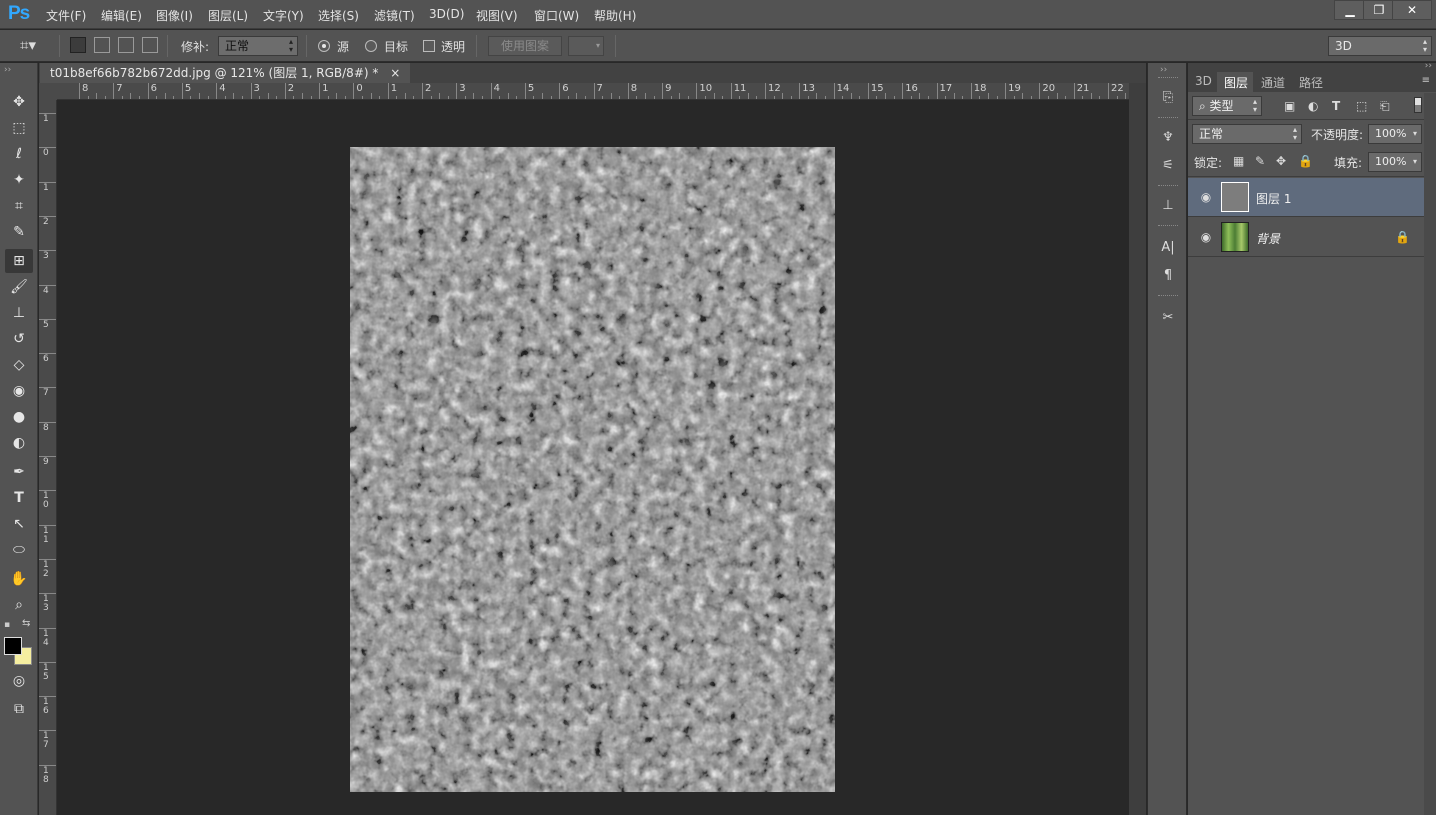 The height and width of the screenshot is (815, 1436). I want to click on swap-colors-icon: ⇆, so click(26, 623).